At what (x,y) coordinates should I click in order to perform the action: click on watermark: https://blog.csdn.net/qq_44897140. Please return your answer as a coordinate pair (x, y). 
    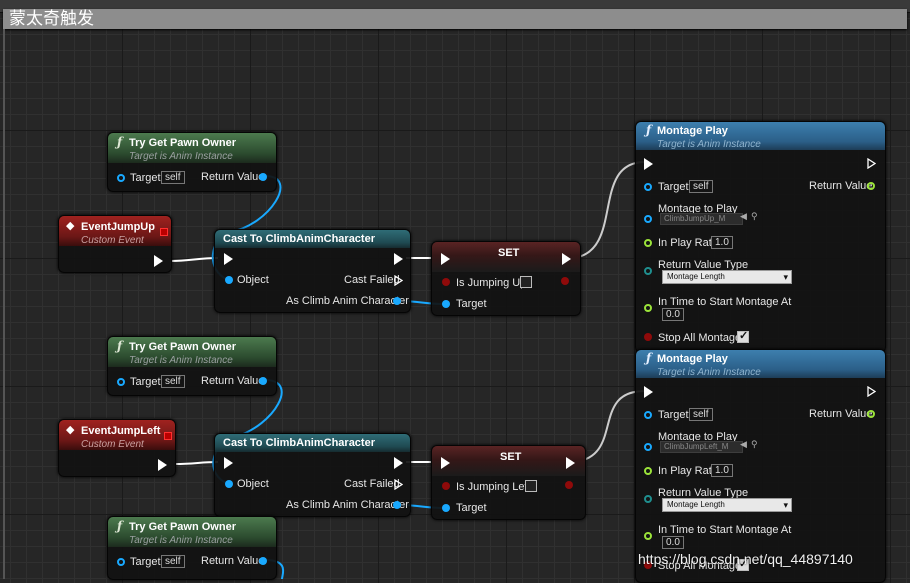
    Looking at the image, I should click on (745, 559).